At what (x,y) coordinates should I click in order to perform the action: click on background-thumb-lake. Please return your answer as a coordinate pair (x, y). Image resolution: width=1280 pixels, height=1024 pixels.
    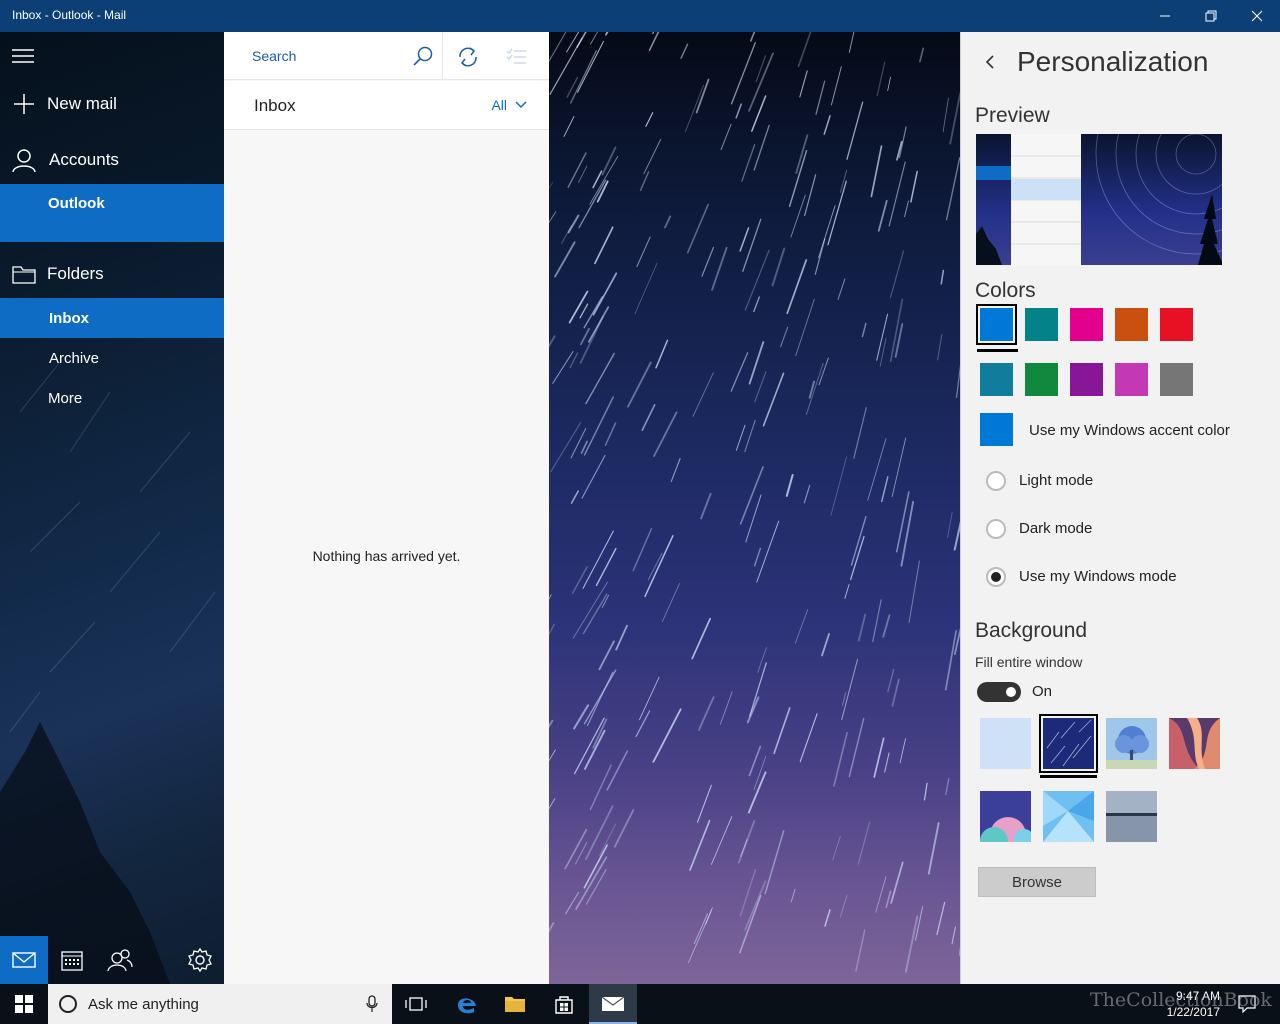
    Looking at the image, I should click on (1131, 816).